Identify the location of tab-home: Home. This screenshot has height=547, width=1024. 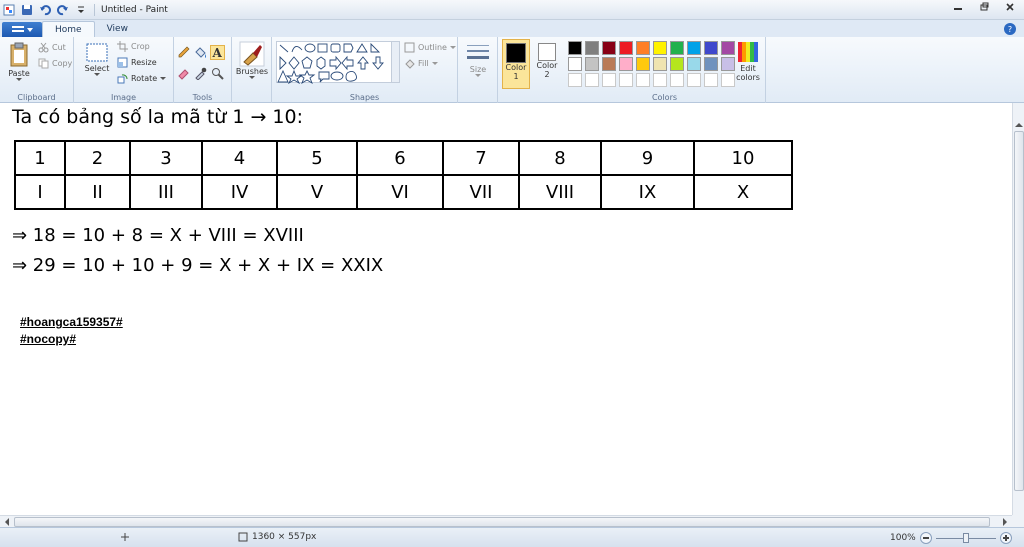
(68, 29).